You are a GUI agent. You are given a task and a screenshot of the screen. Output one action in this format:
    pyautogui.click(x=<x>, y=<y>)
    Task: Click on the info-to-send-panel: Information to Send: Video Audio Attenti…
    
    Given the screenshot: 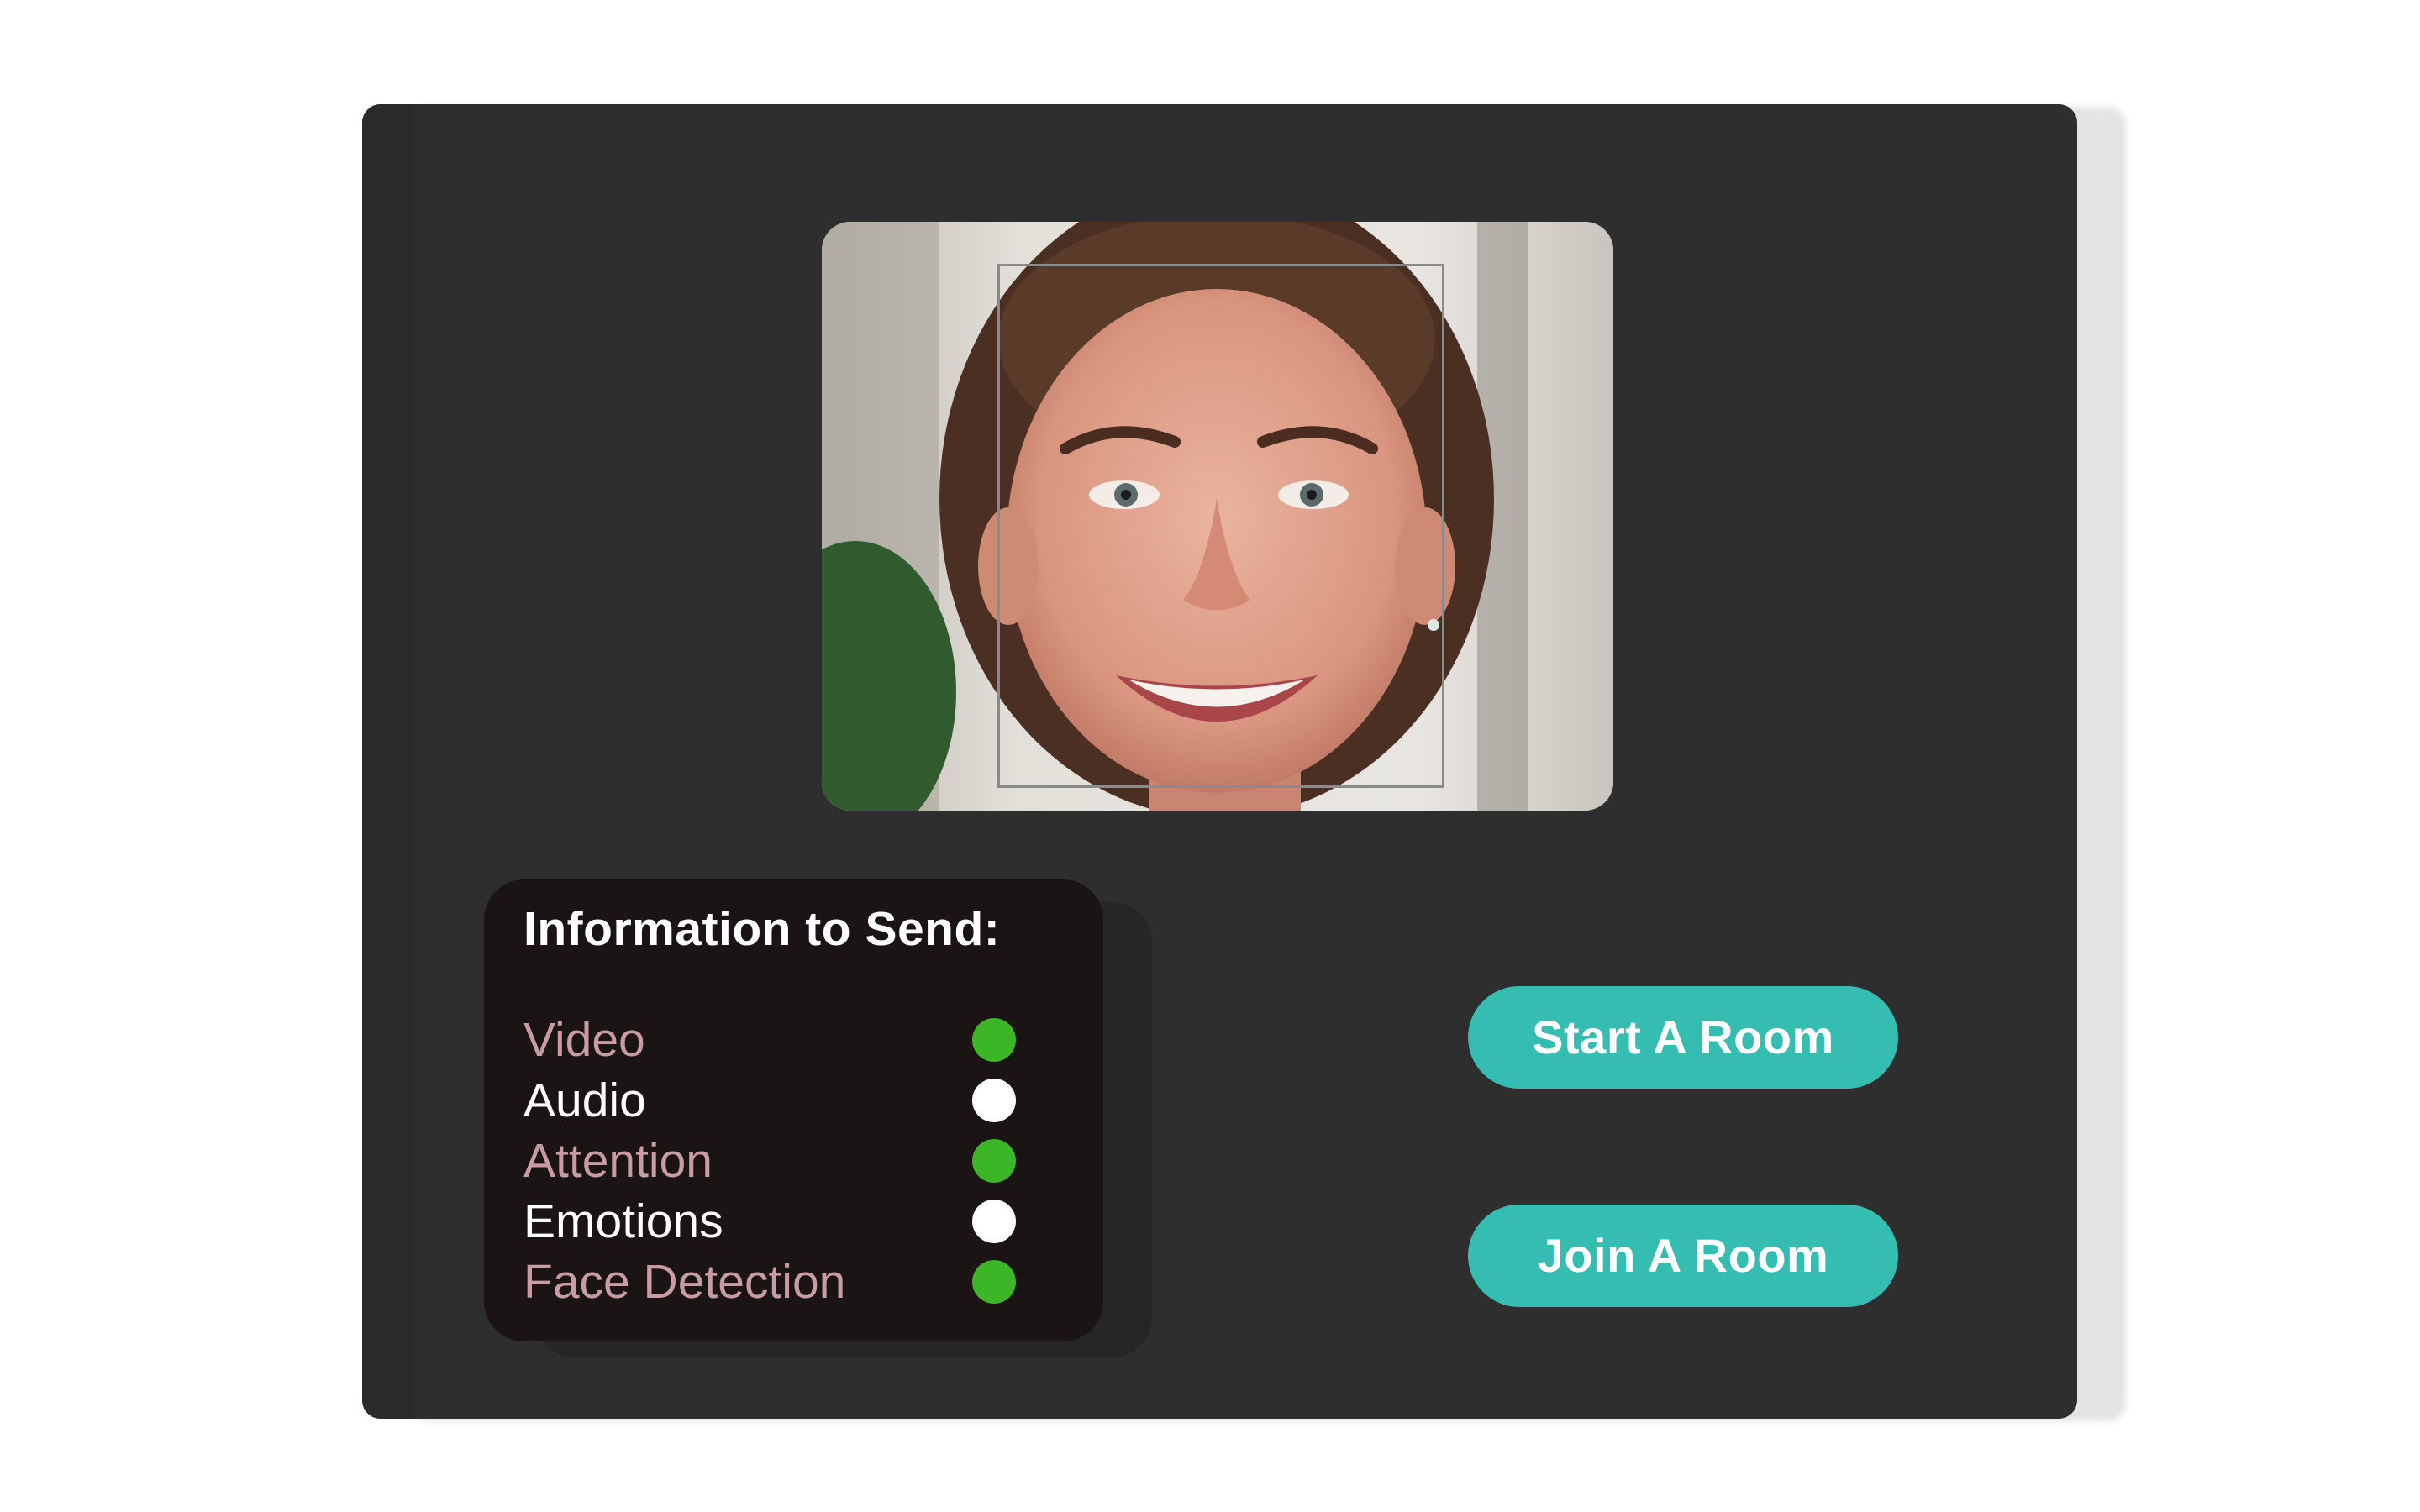 What is the action you would take?
    pyautogui.click(x=794, y=1110)
    